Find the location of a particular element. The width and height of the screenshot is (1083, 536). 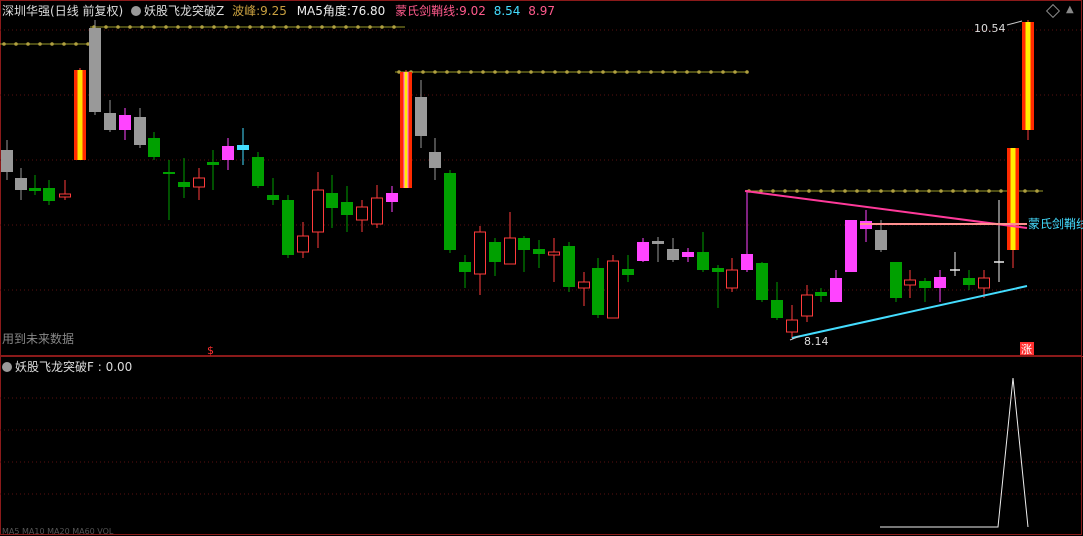

zhang-marker: 涨 is located at coordinates (1026, 349).